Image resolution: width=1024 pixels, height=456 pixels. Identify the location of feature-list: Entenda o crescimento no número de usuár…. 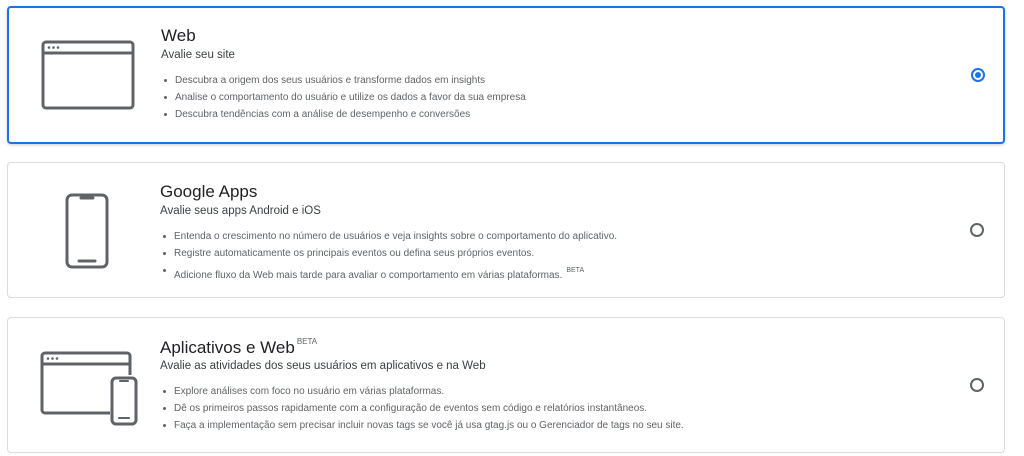
(388, 254).